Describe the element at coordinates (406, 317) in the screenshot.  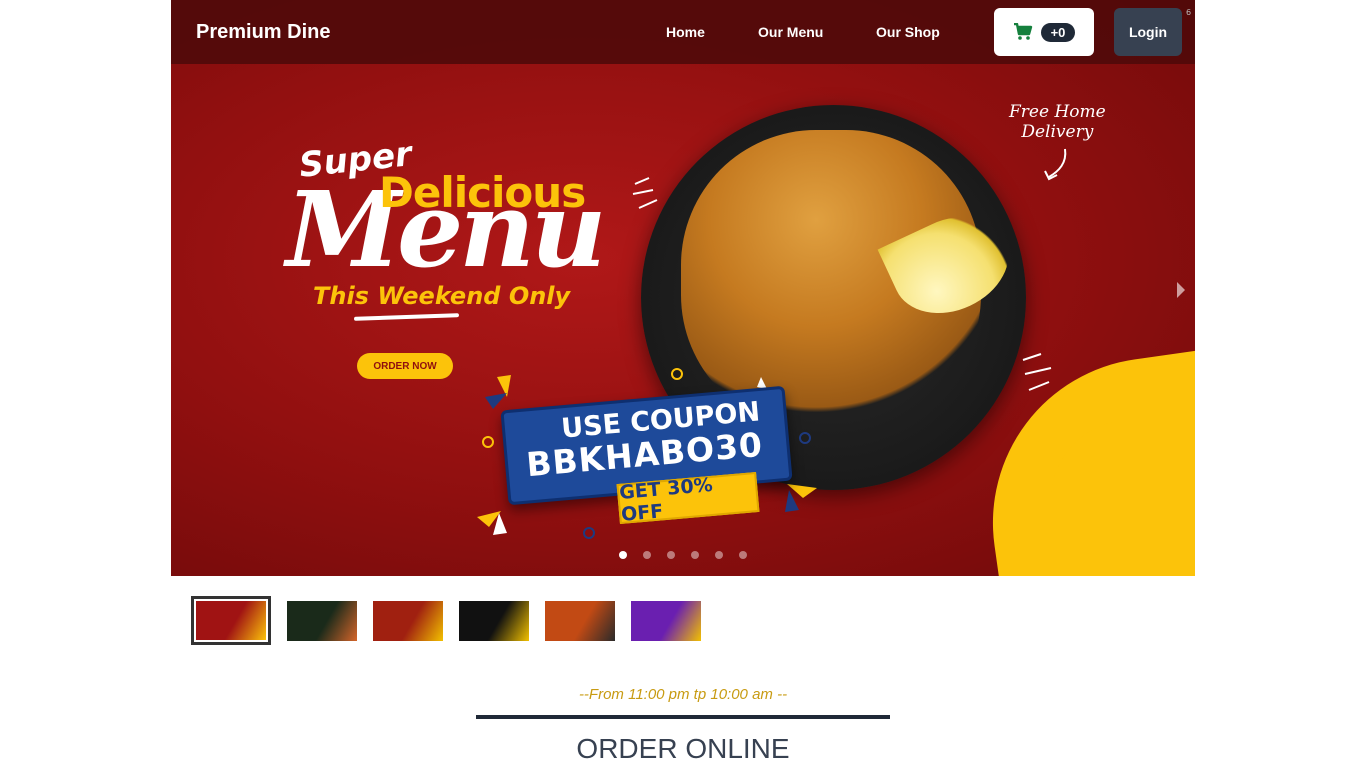
I see `hero-underline` at that location.